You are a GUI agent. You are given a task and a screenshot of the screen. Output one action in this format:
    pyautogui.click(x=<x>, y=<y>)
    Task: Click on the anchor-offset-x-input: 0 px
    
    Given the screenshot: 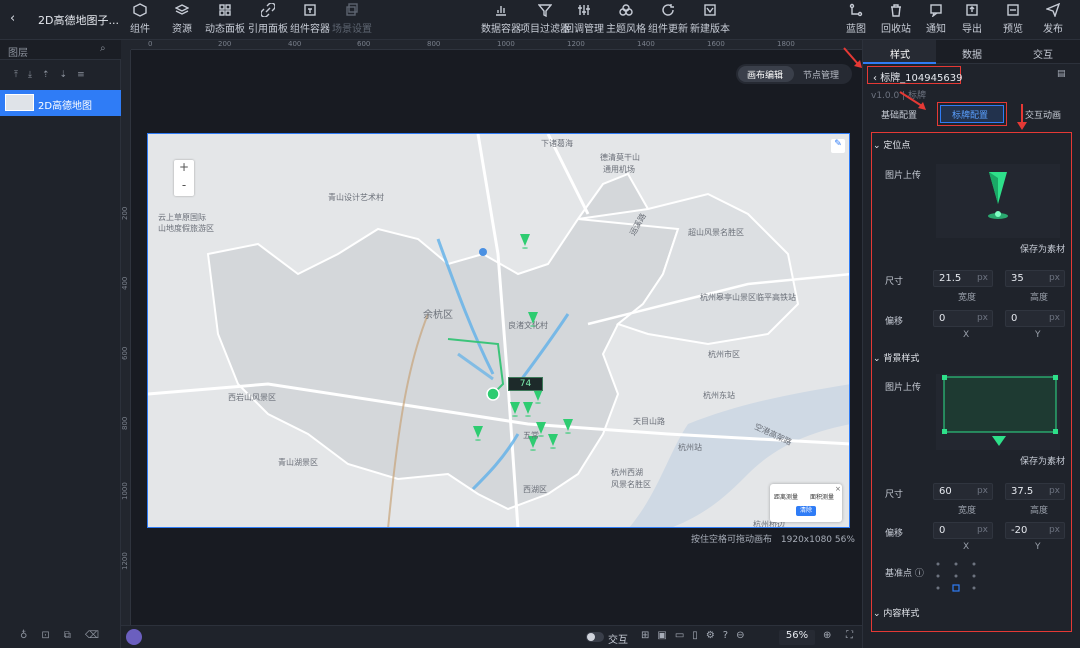 What is the action you would take?
    pyautogui.click(x=963, y=318)
    